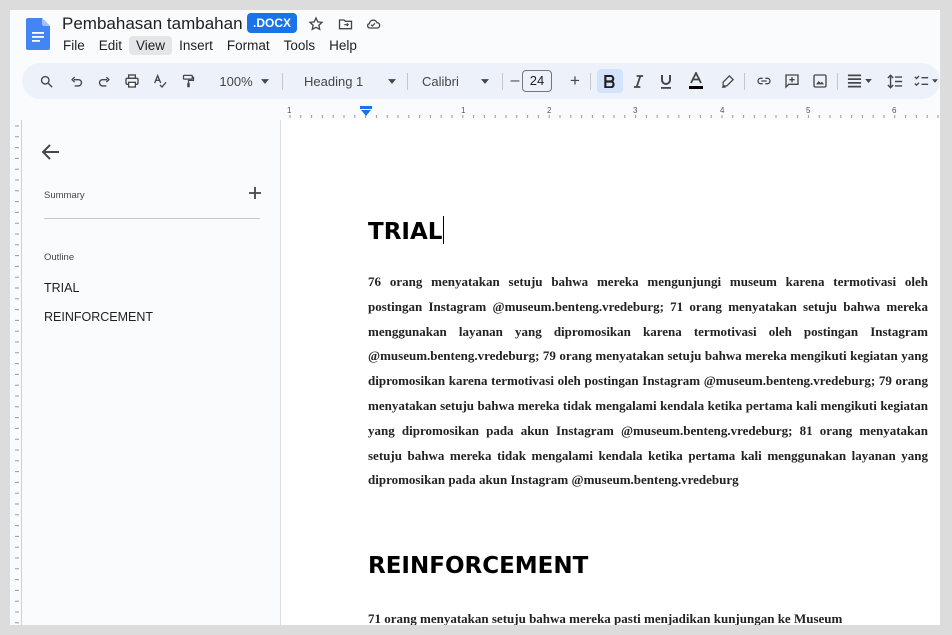 The image size is (952, 635). Describe the element at coordinates (51, 152) in the screenshot. I see `back-arrow-icon` at that location.